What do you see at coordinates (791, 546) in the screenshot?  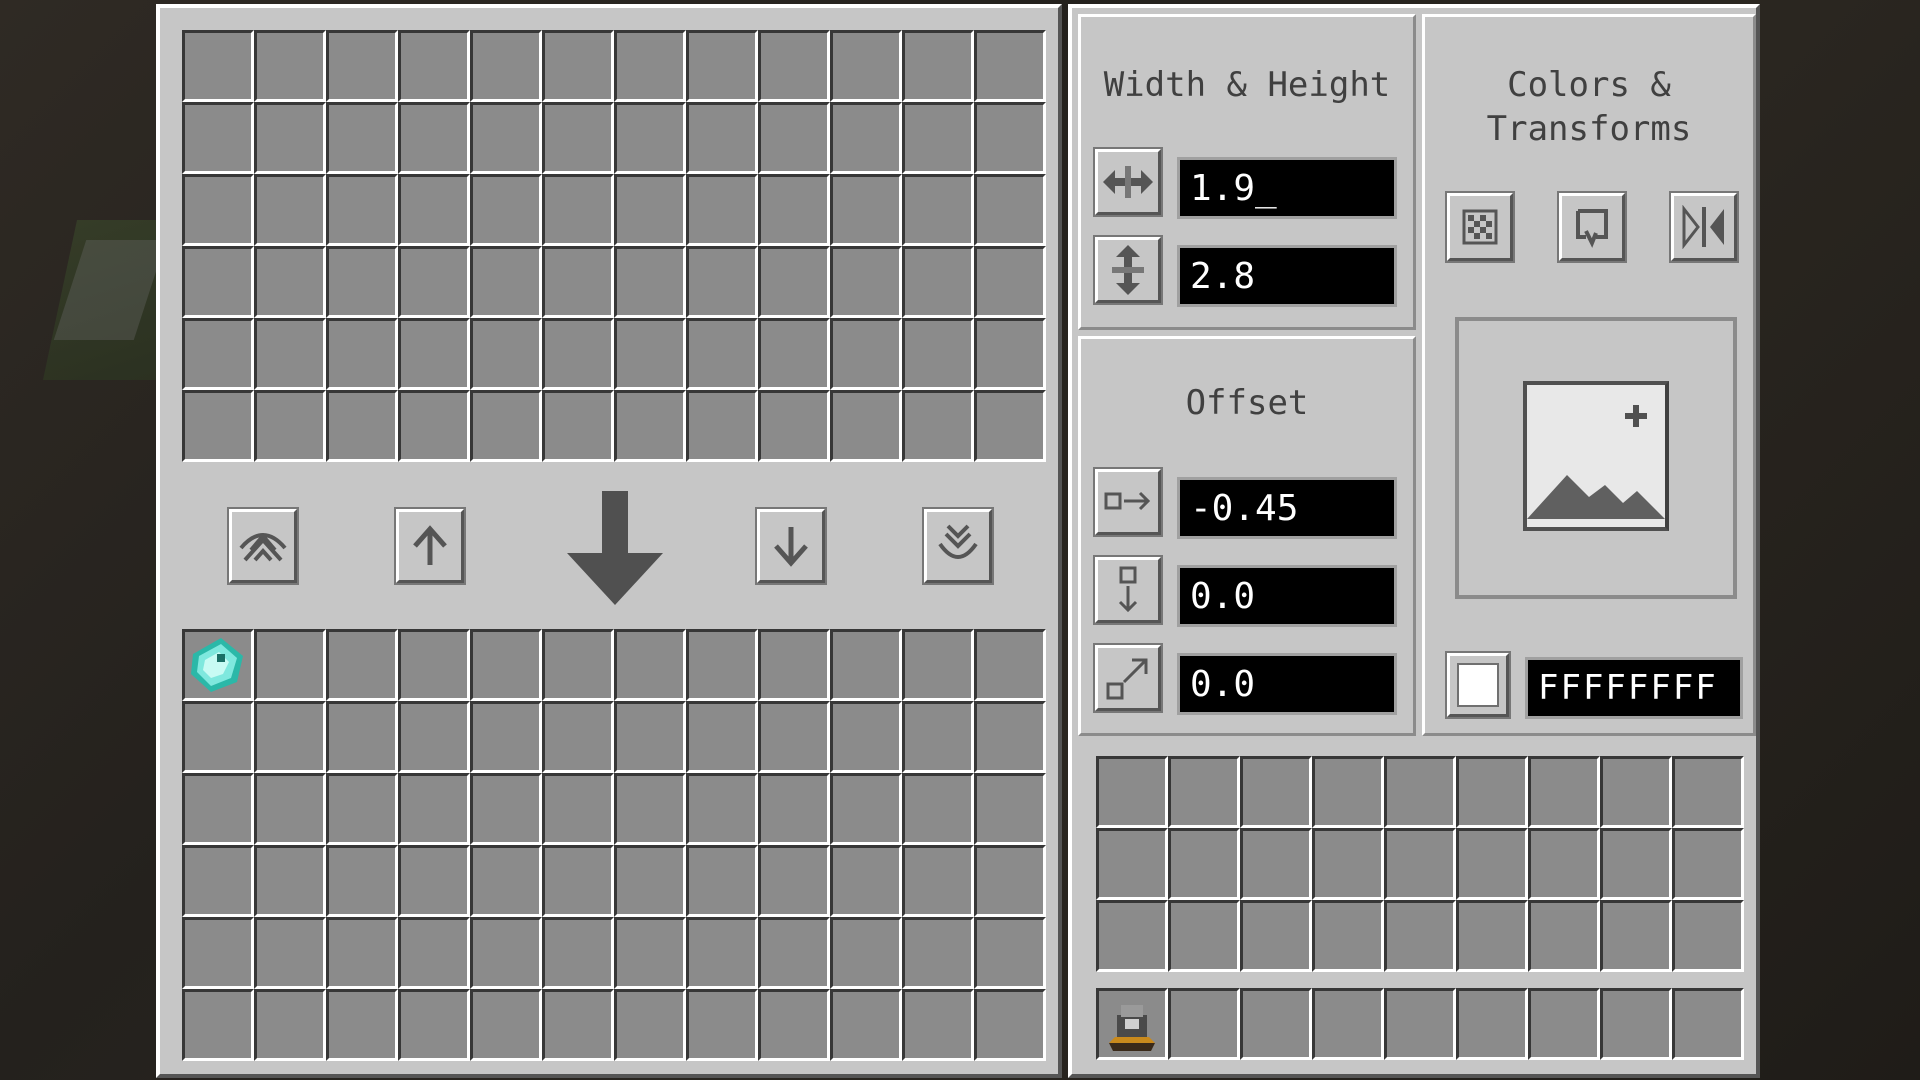 I see `move-down-button` at bounding box center [791, 546].